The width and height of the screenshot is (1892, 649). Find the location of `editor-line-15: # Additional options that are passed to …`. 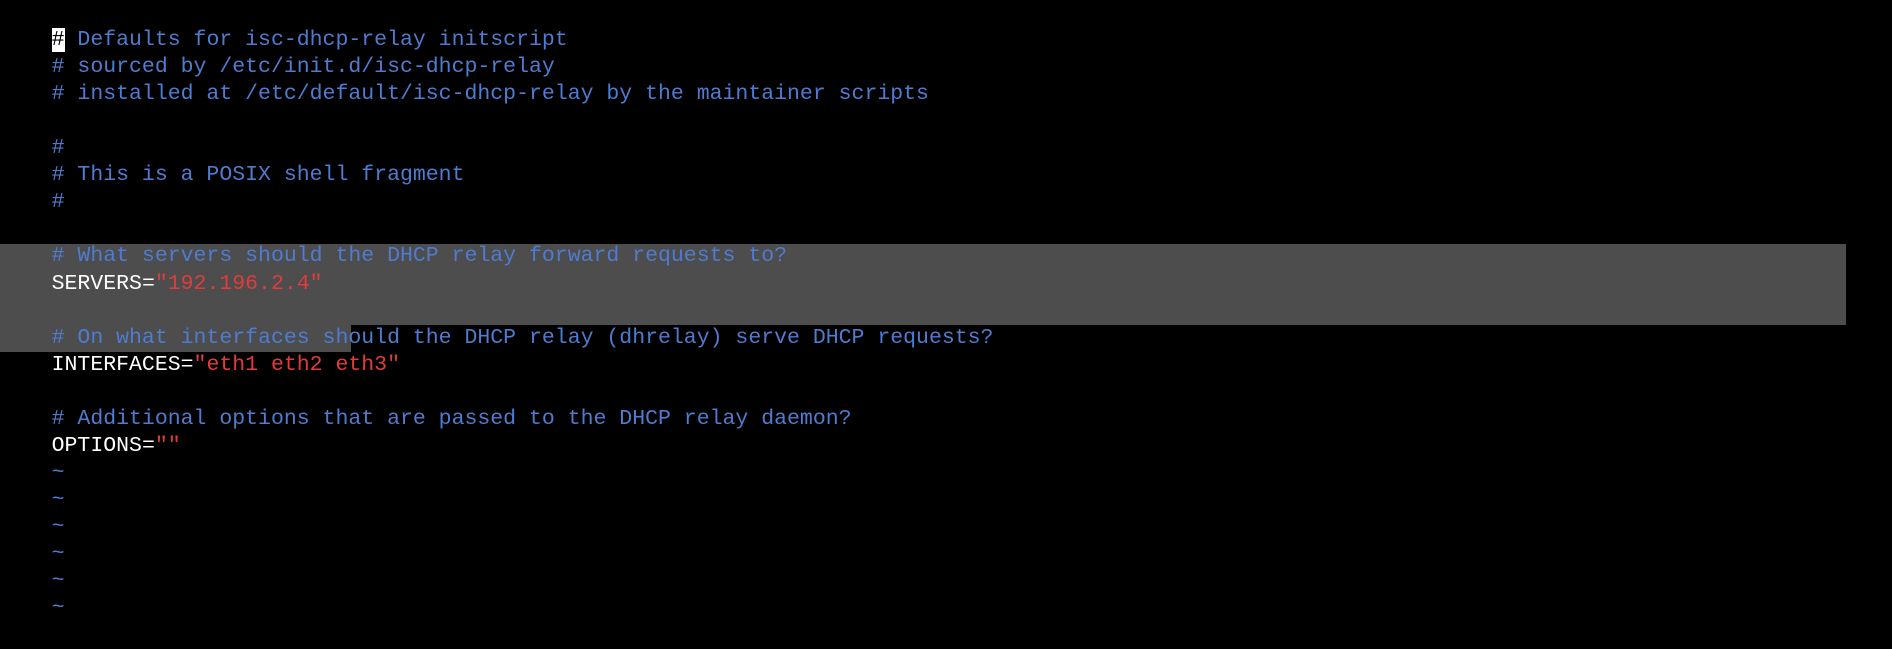

editor-line-15: # Additional options that are passed to … is located at coordinates (946, 405).